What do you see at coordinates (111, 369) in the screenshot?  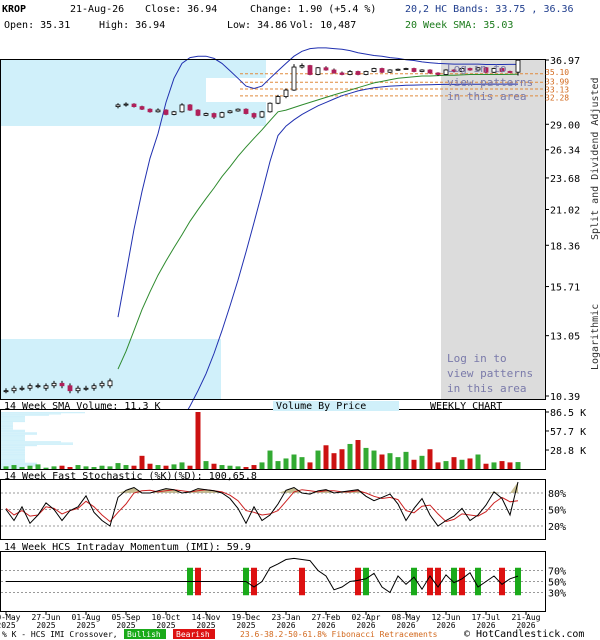 I see `shaded-region` at bounding box center [111, 369].